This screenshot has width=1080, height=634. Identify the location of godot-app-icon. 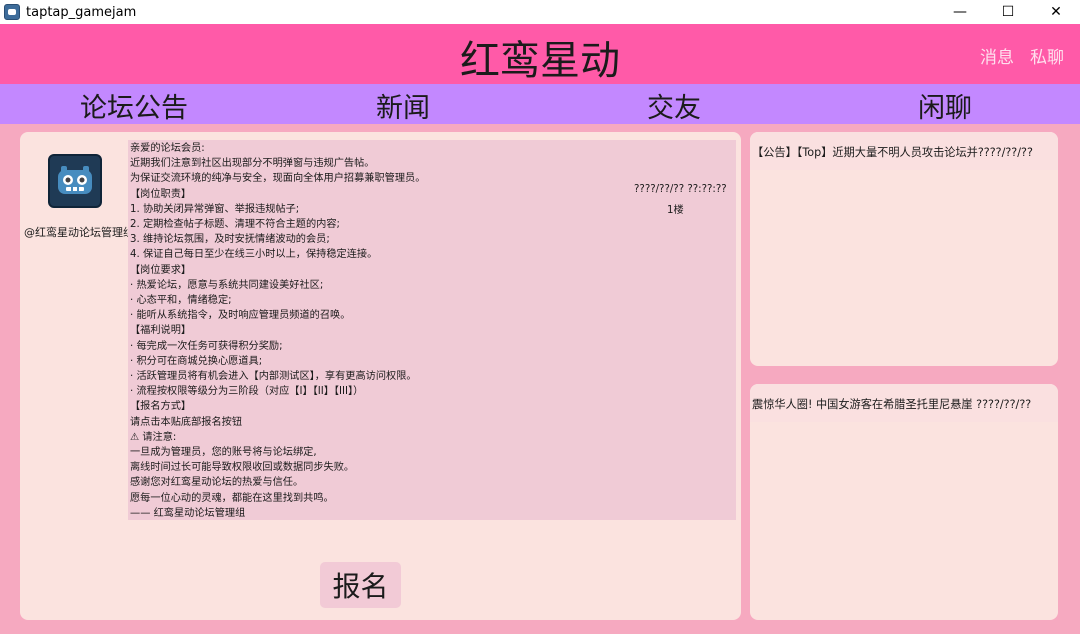
(12, 12).